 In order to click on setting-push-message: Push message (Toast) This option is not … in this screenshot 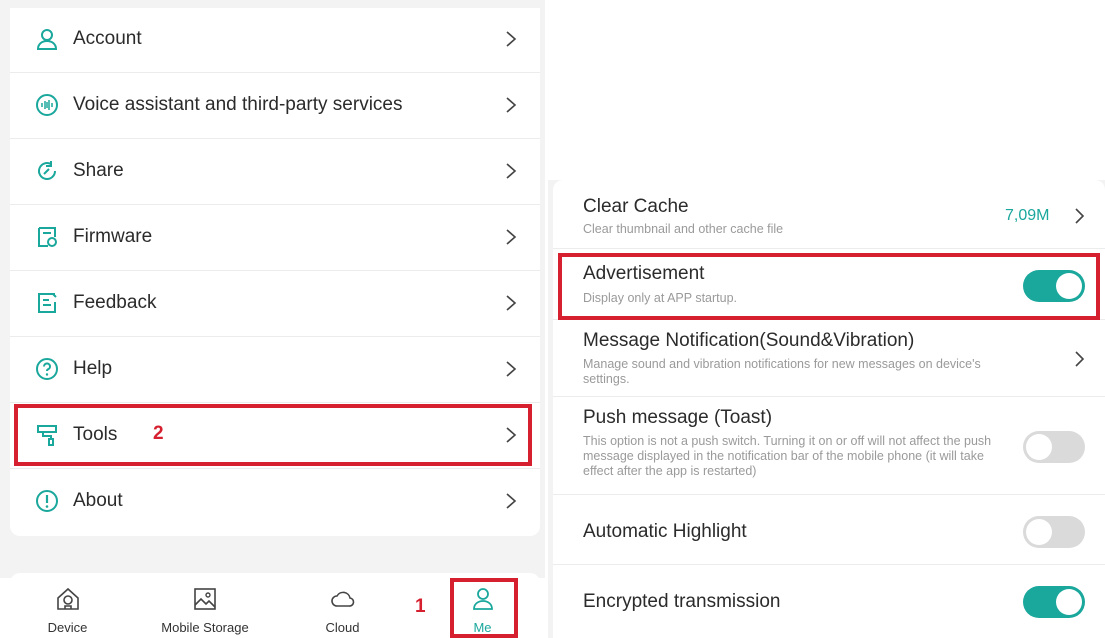, I will do `click(829, 446)`.